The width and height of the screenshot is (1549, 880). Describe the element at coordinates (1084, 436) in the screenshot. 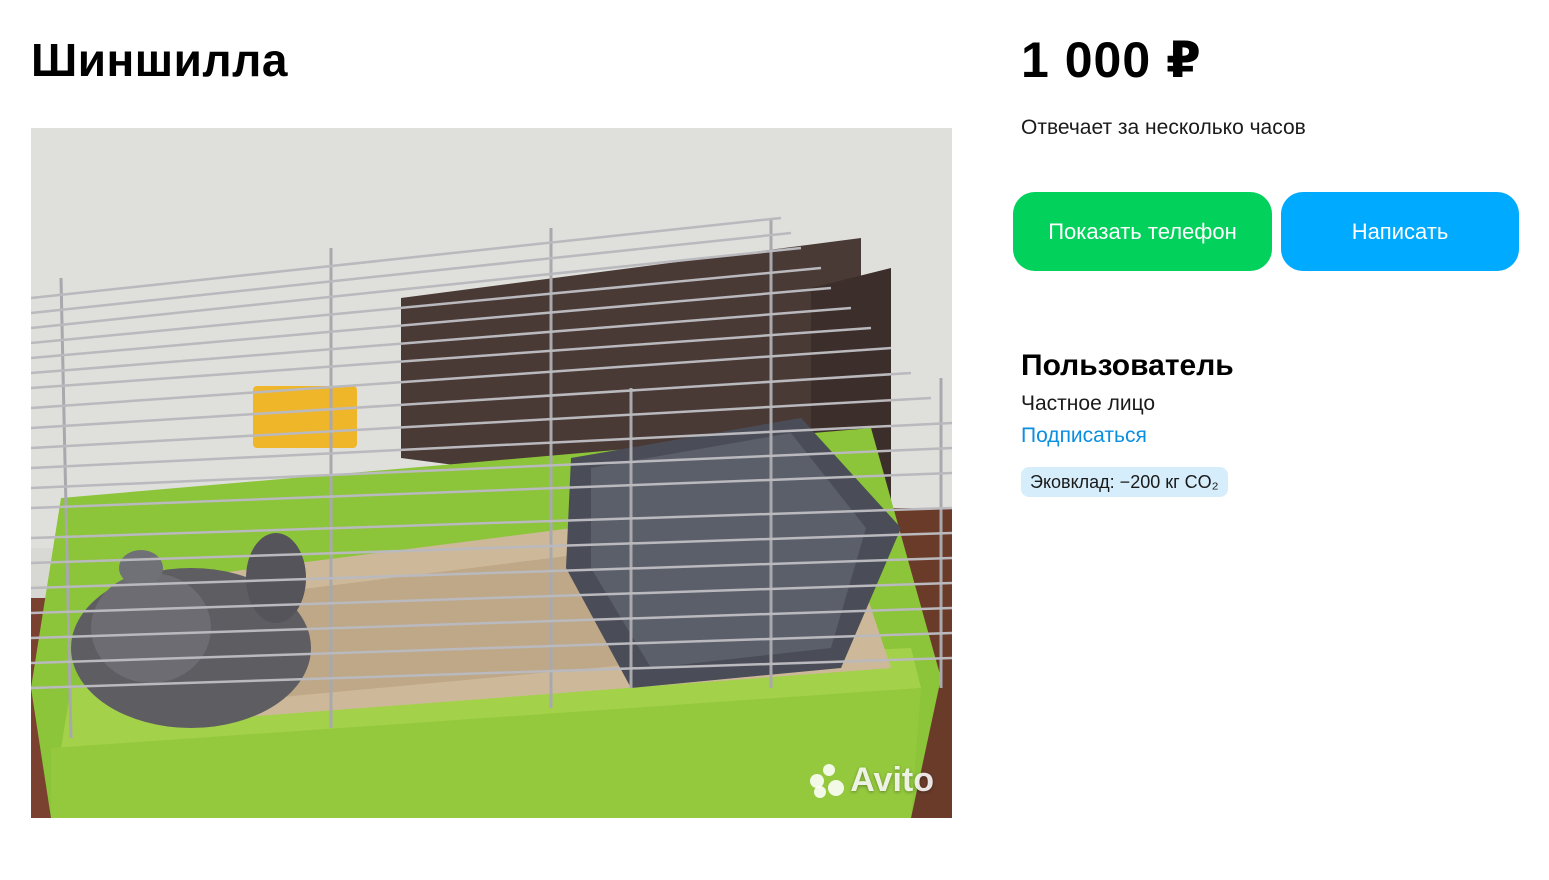

I see `subscribe-link: Подписаться` at that location.